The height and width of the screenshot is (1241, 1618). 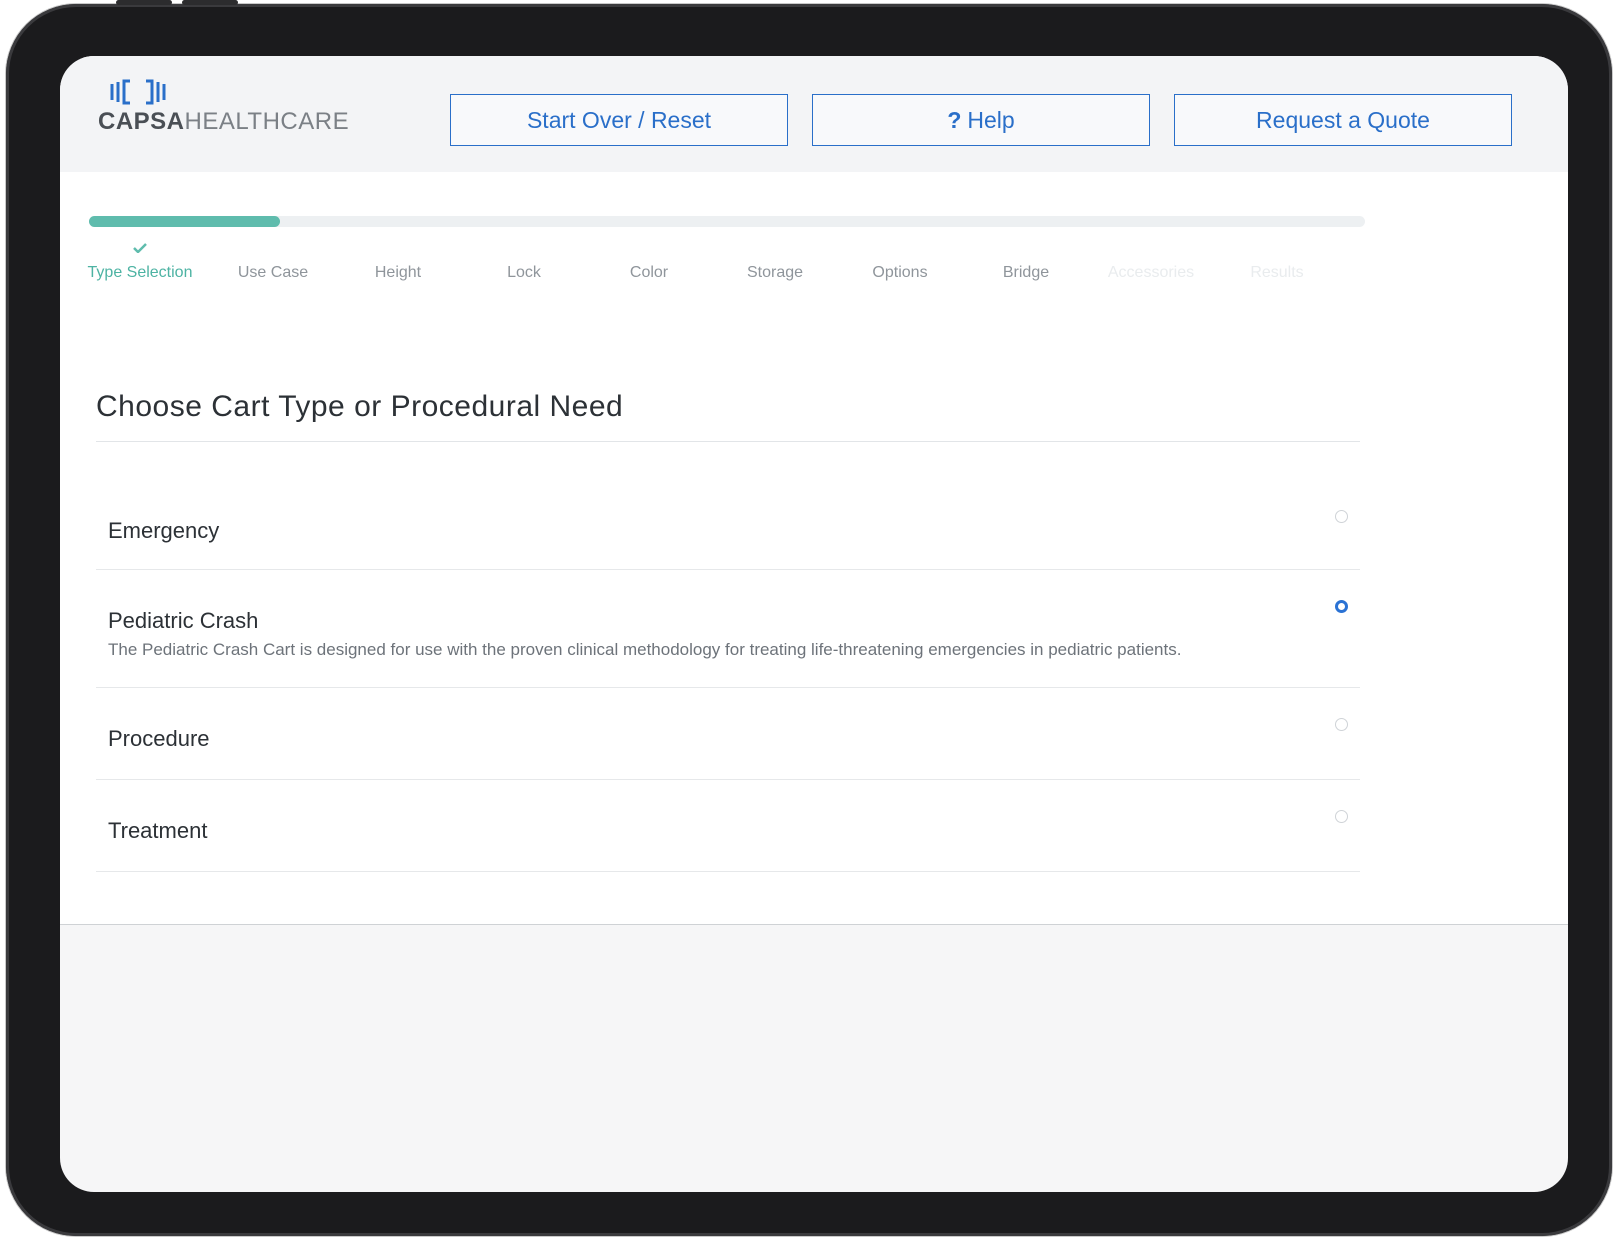 I want to click on option-emergency: Emergency, so click(x=728, y=506).